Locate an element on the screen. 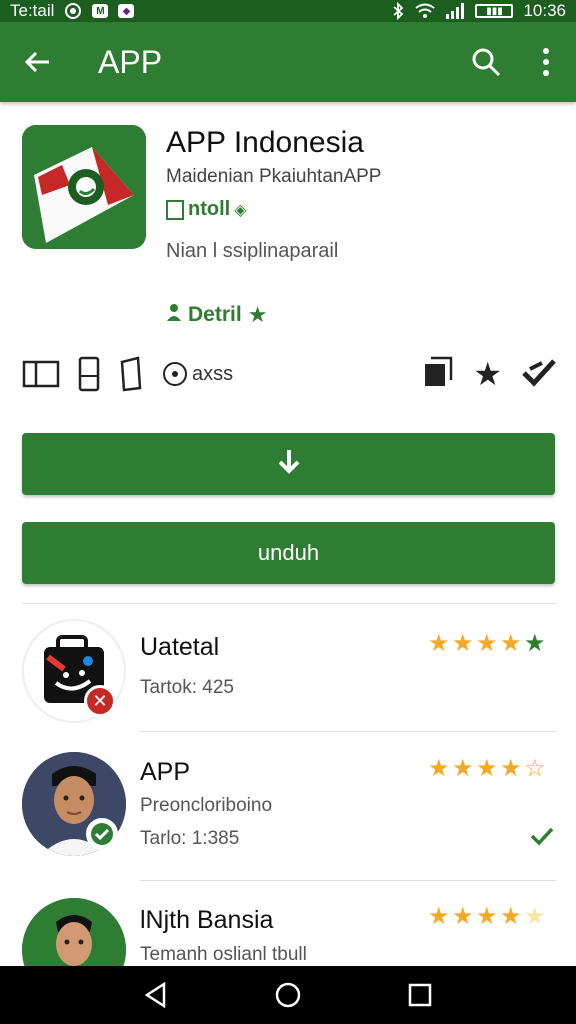 This screenshot has height=1024, width=576. item-title: lNjth Bansia is located at coordinates (207, 920).